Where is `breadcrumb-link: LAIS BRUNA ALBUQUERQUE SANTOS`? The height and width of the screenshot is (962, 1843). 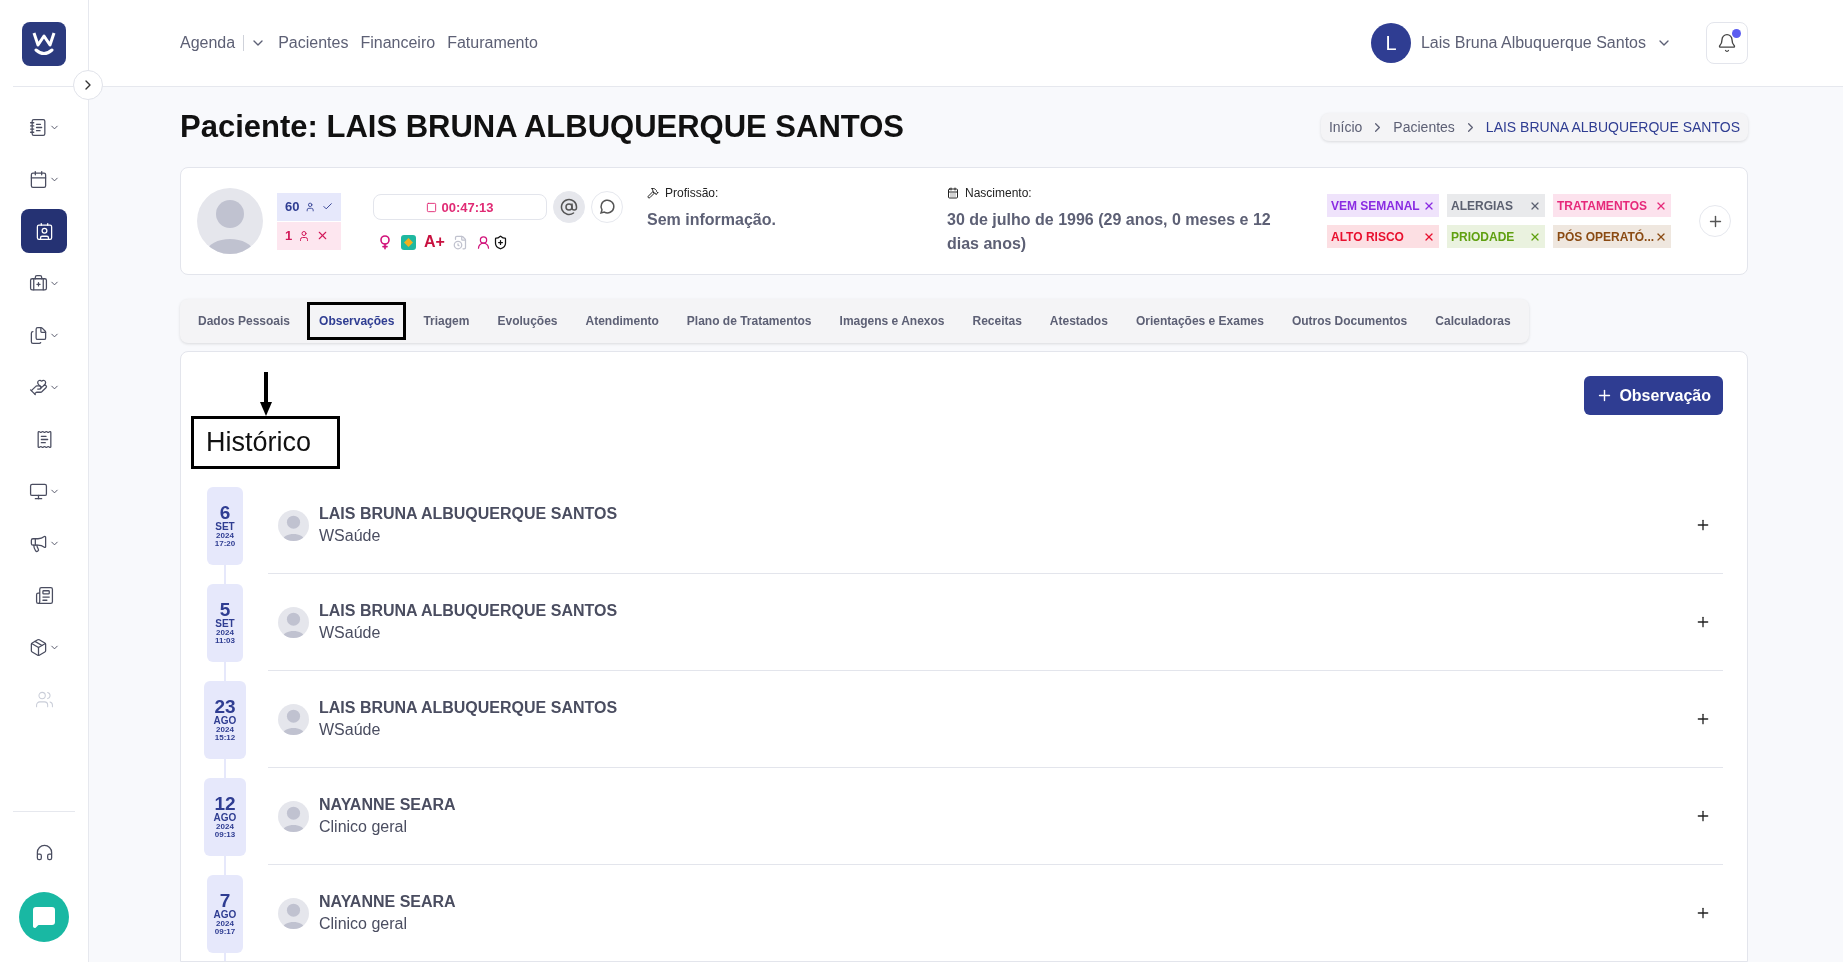
breadcrumb-link: LAIS BRUNA ALBUQUERQUE SANTOS is located at coordinates (1612, 127).